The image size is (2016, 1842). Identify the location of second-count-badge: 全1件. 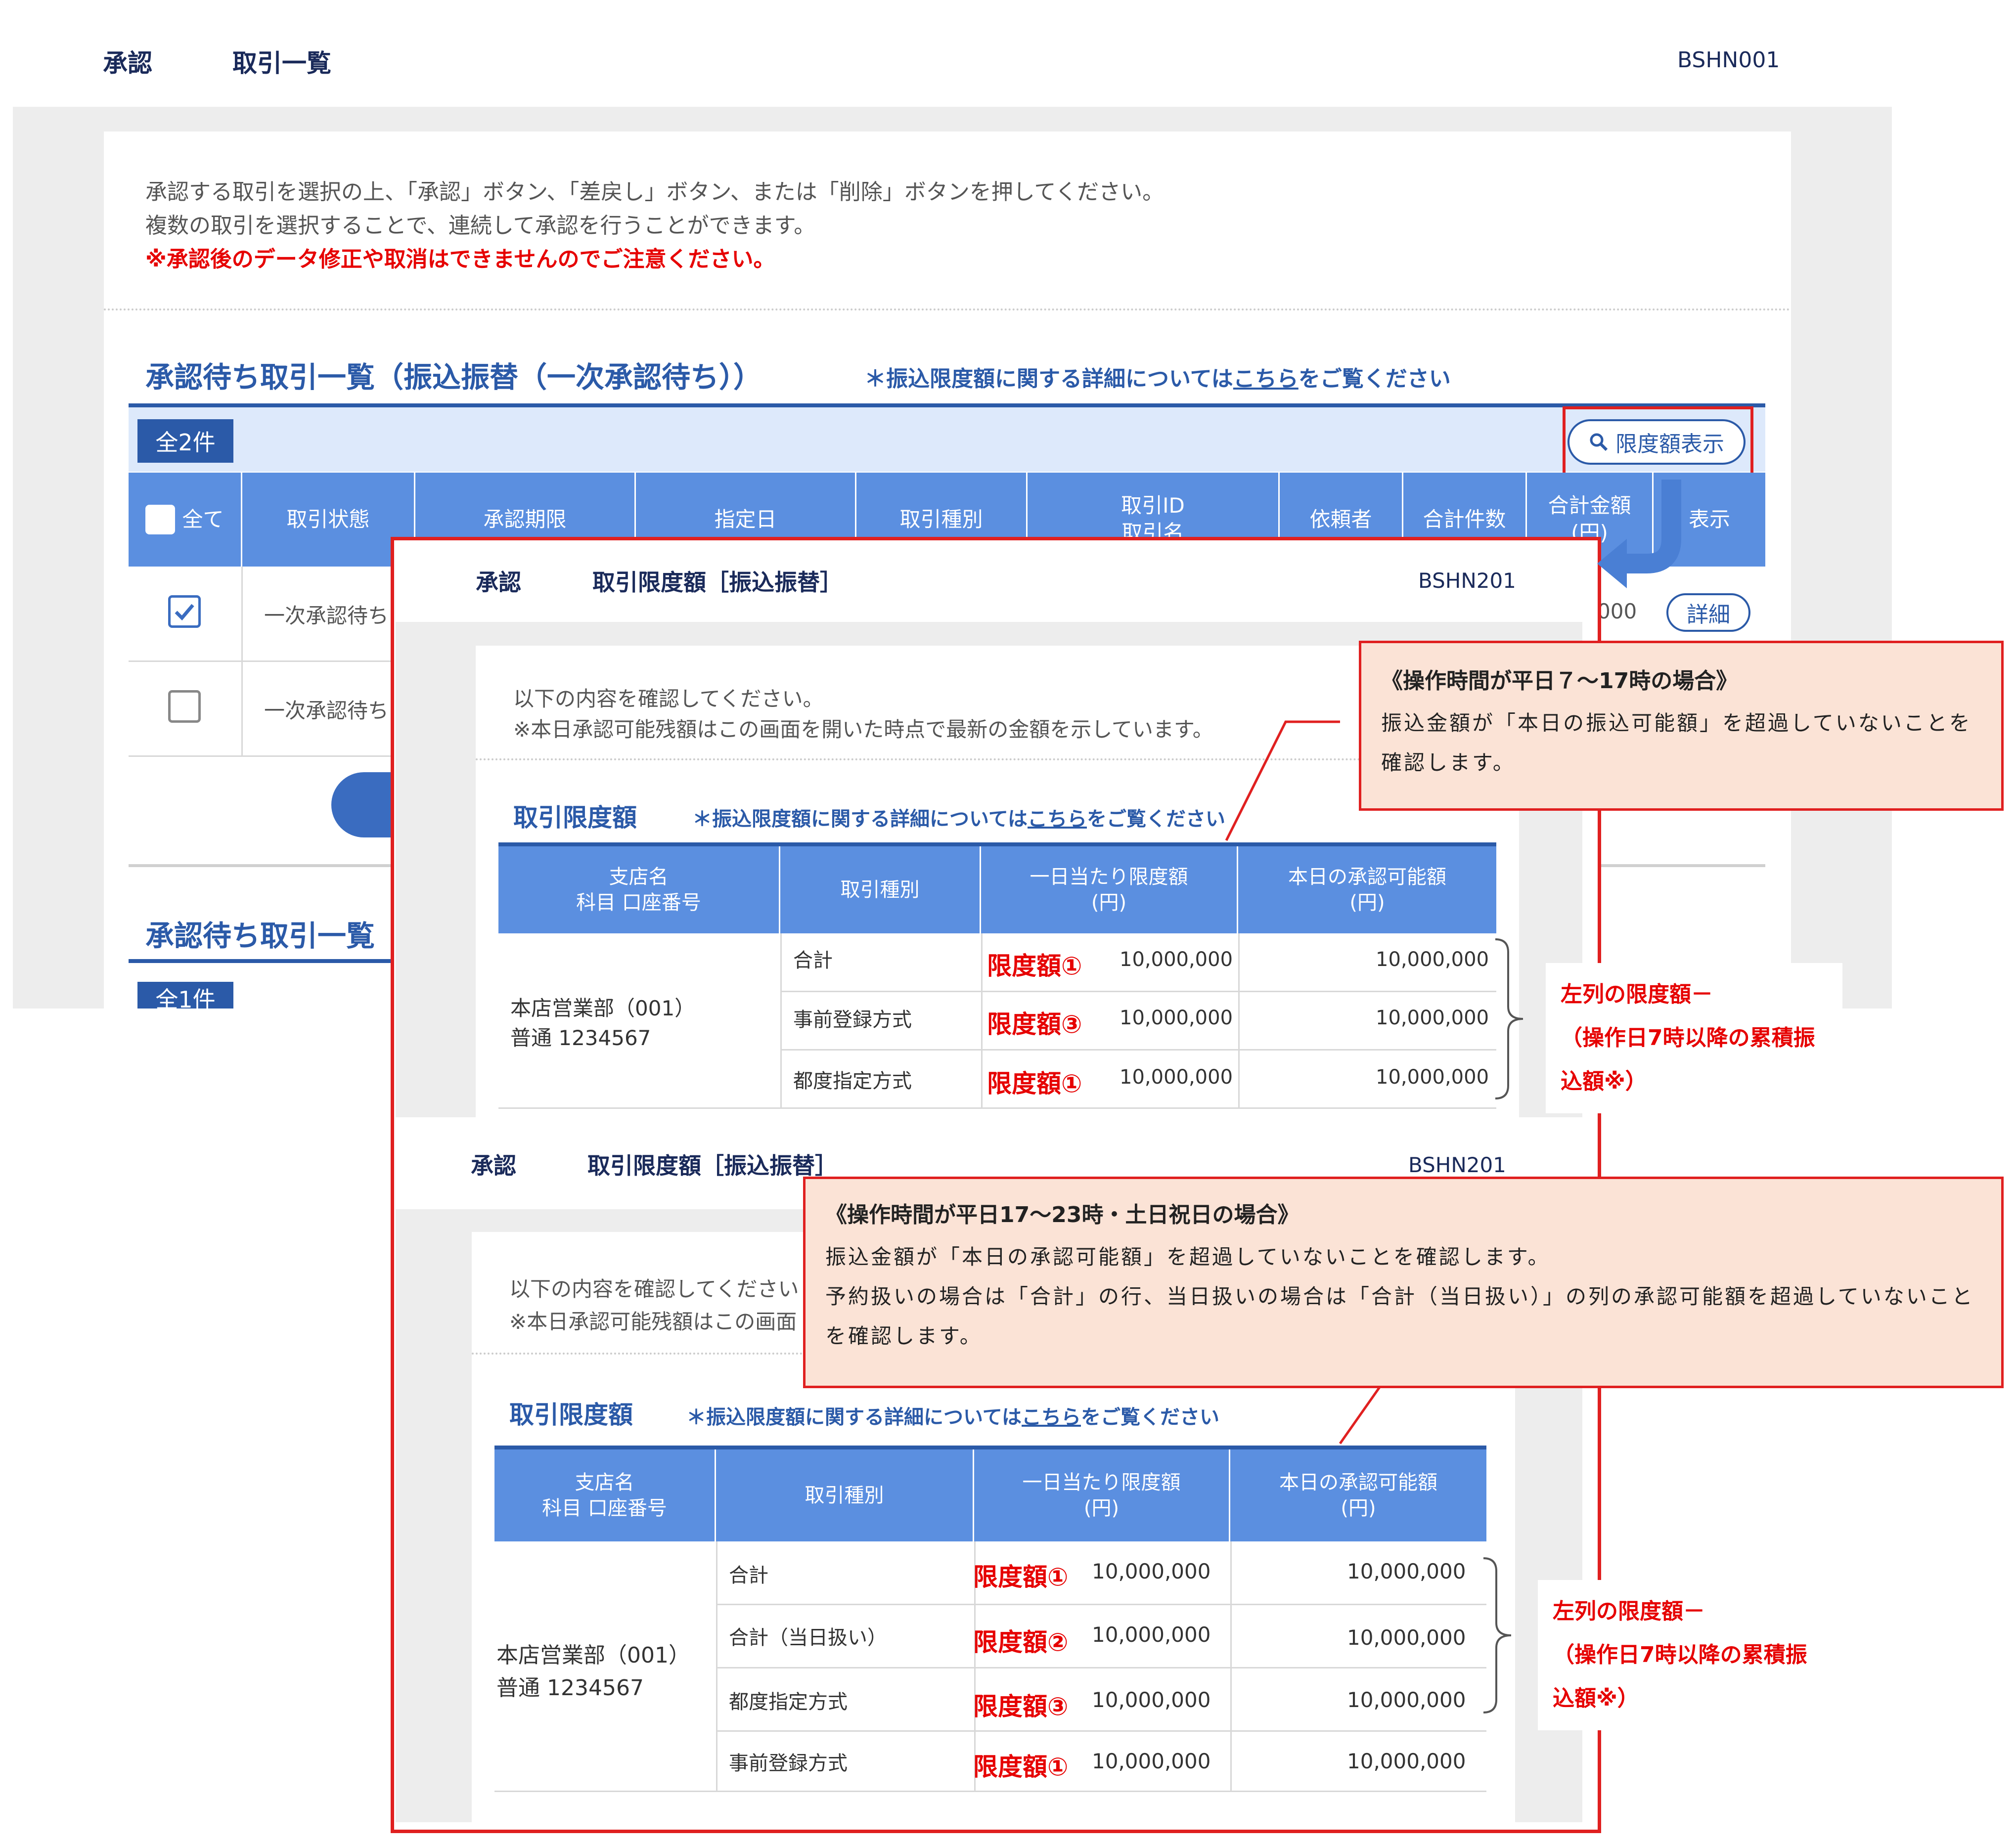
(185, 995).